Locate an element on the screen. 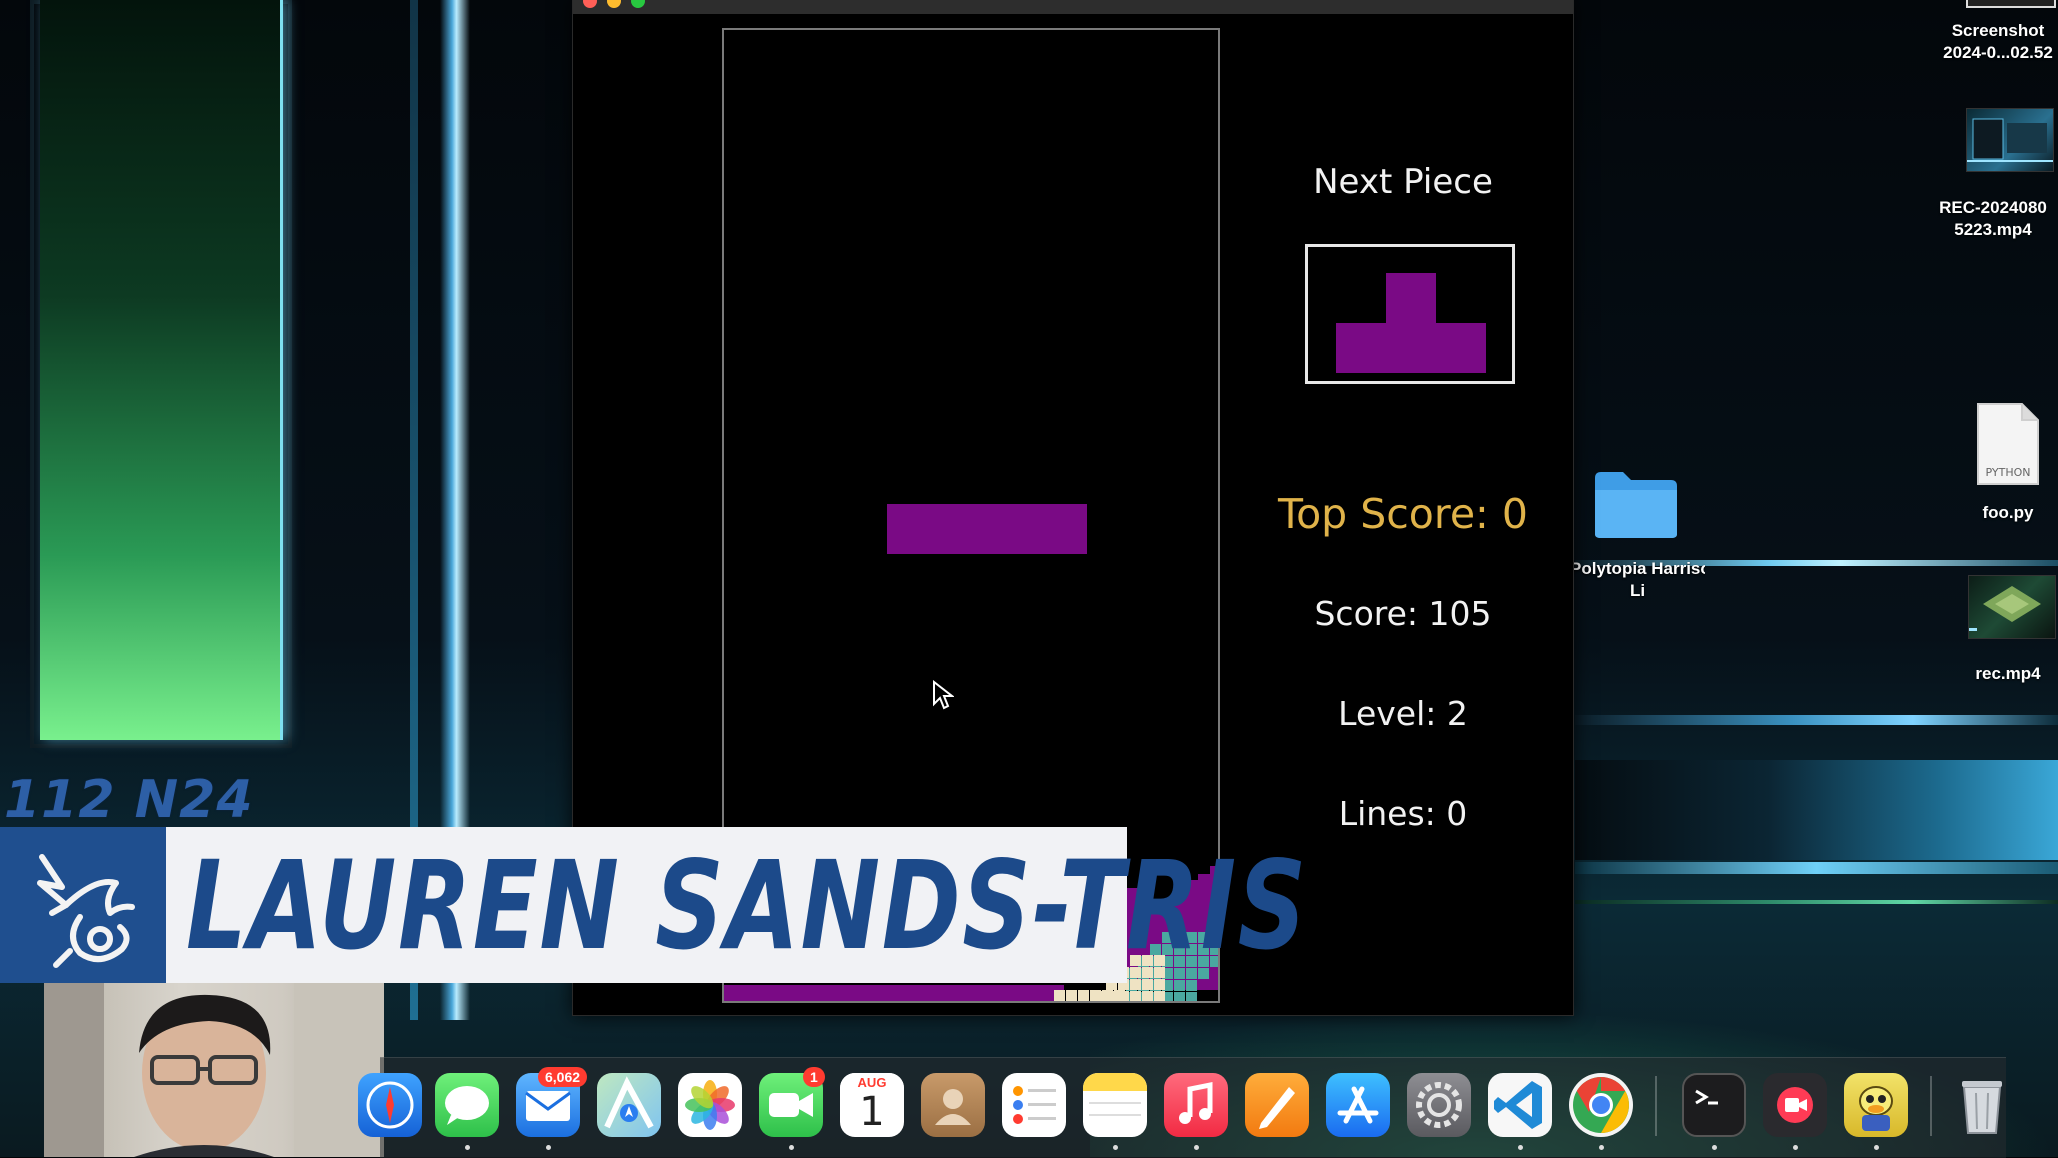 The width and height of the screenshot is (2058, 1158). next-piece-preview is located at coordinates (1410, 314).